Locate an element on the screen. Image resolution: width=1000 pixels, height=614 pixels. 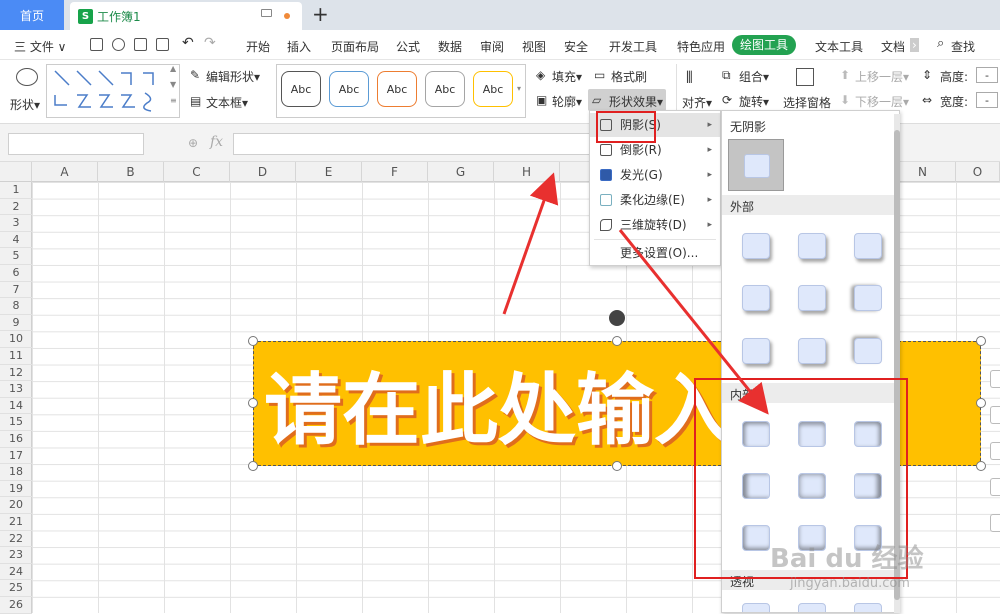
annotation-arrows is located at coordinates (635, 293).